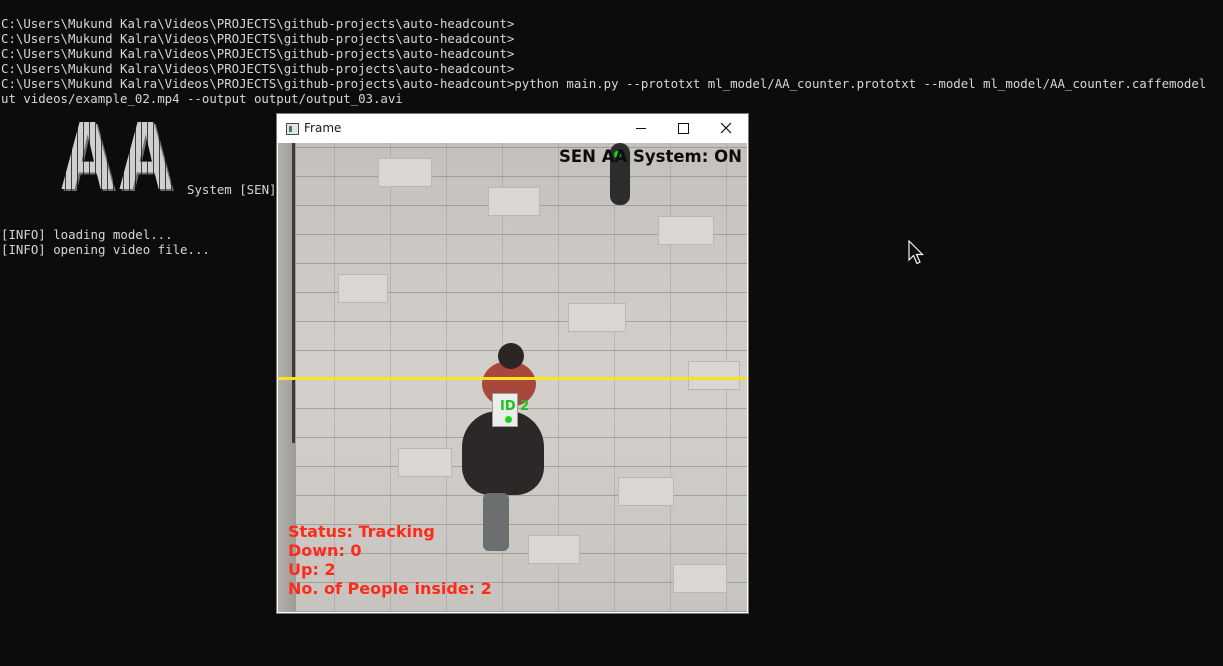 The width and height of the screenshot is (1223, 666). I want to click on minimize-icon, so click(641, 128).